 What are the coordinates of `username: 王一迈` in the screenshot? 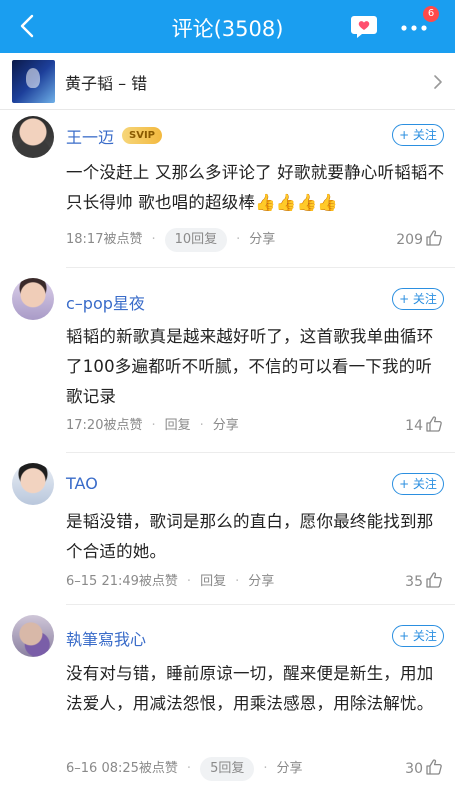 It's located at (90, 136).